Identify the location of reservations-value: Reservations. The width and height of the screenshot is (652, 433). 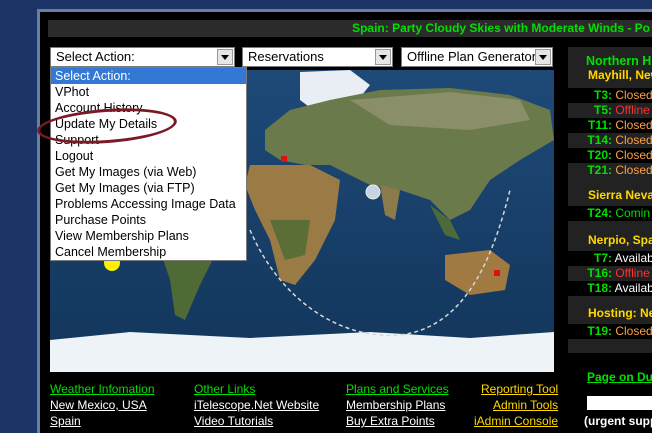
(286, 56).